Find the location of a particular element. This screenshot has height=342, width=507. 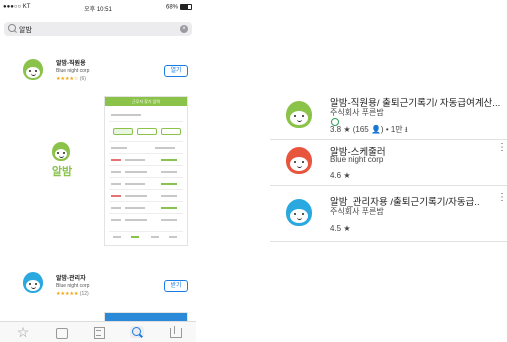

search-icon is located at coordinates (12, 28).